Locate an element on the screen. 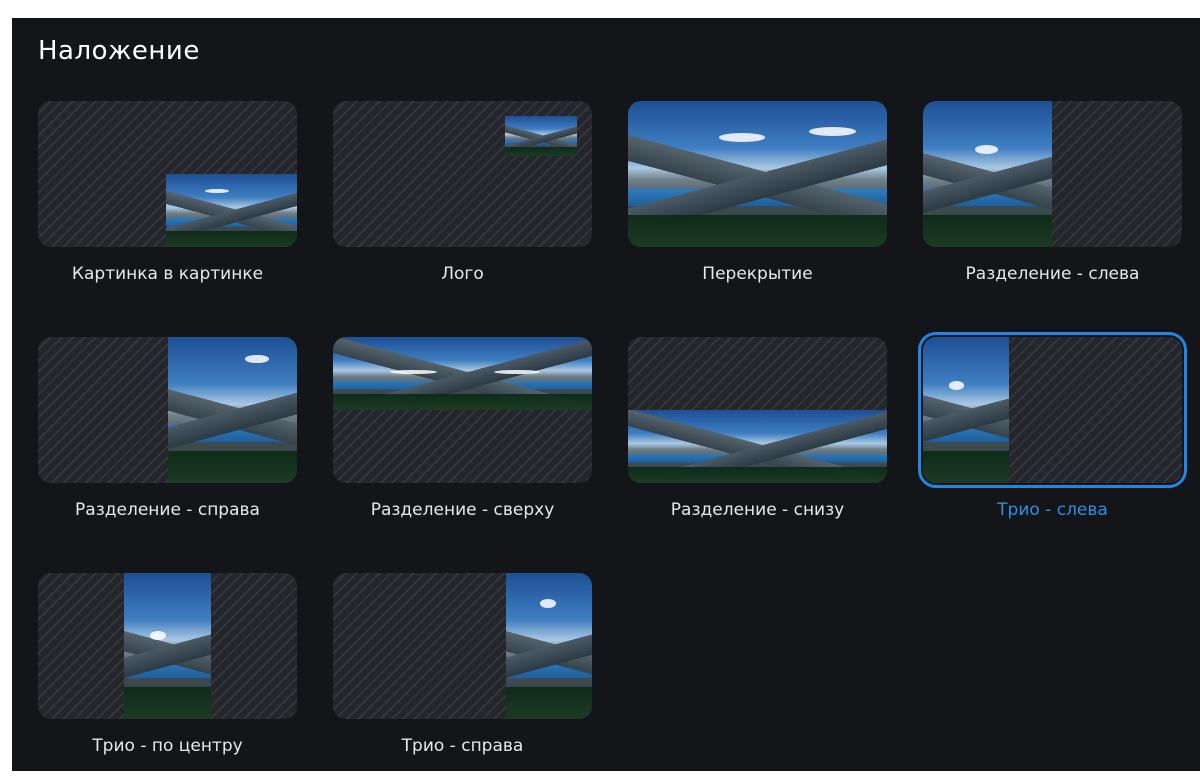 This screenshot has height=783, width=1200. layout-option-split-left: Разделение - слева is located at coordinates (1052, 206).